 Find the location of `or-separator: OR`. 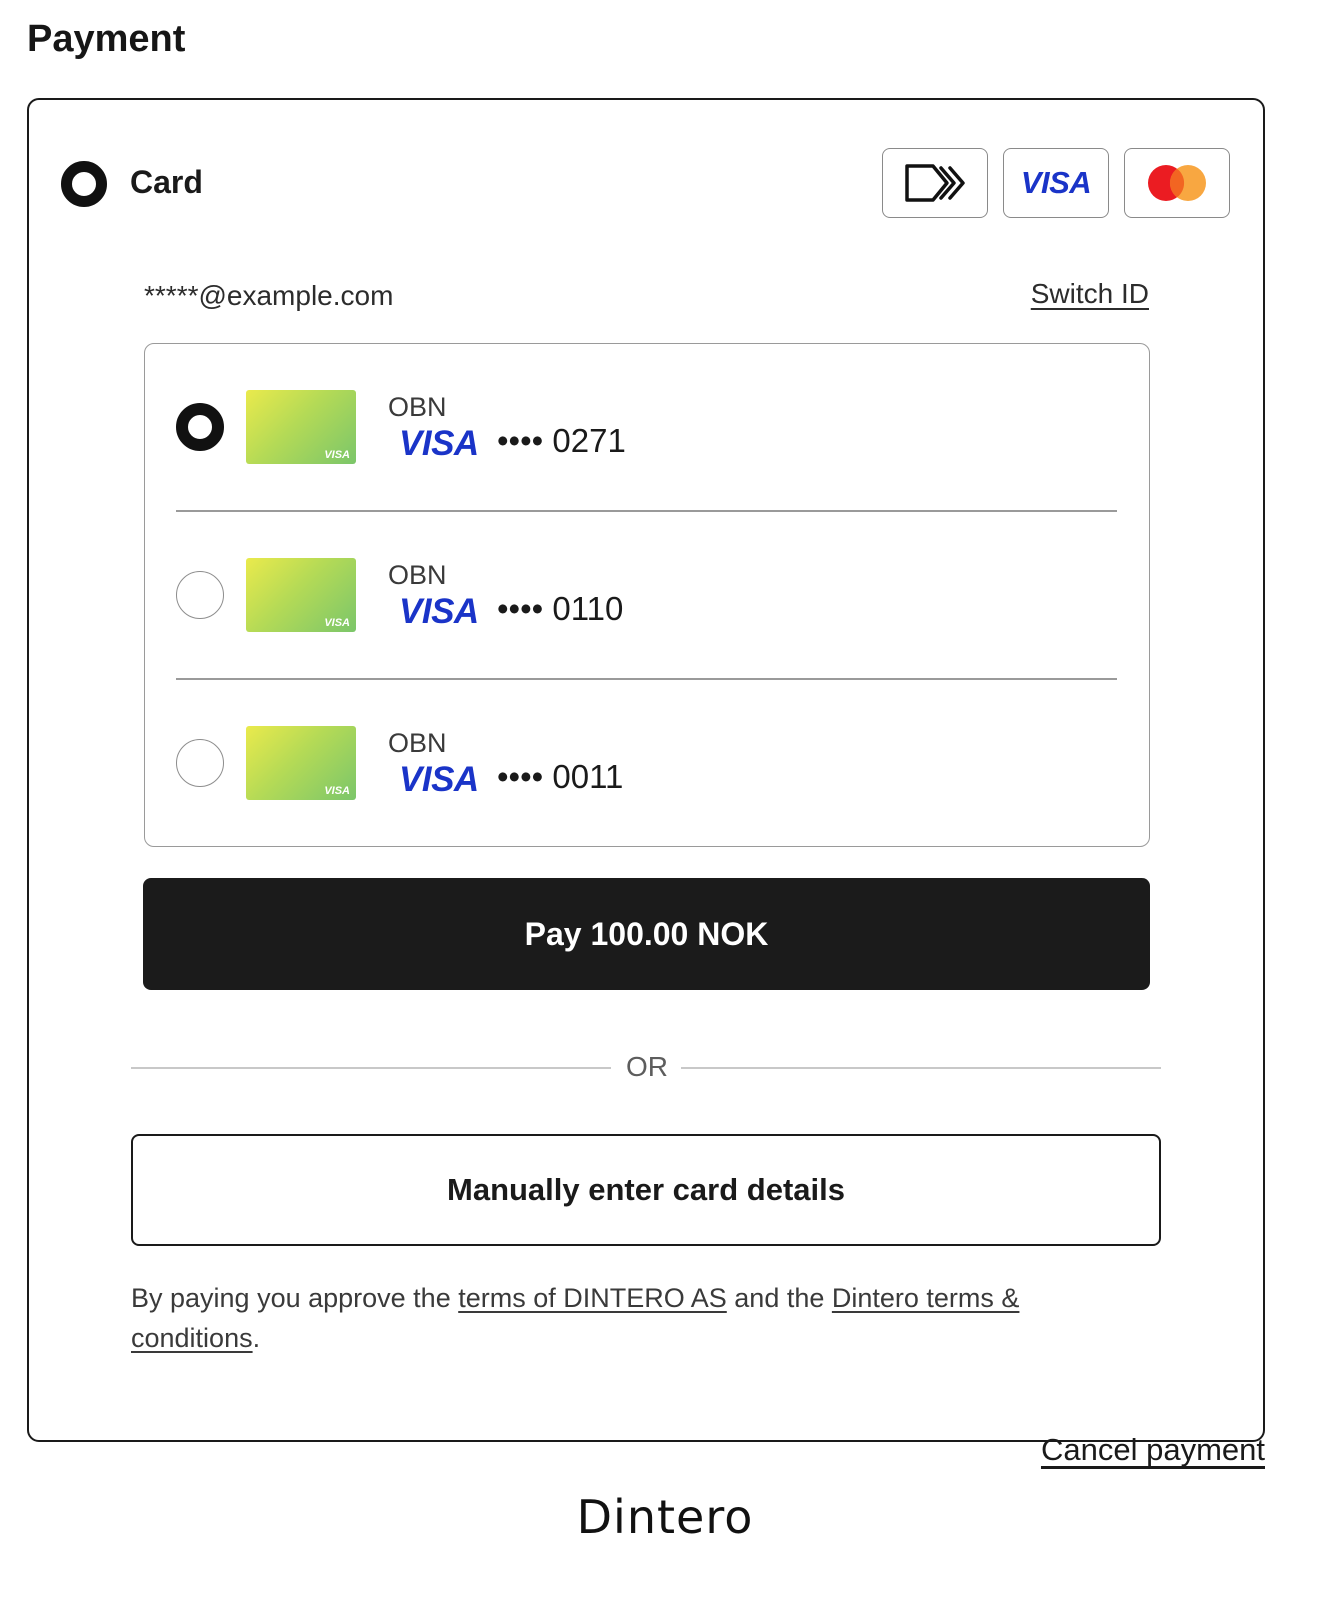

or-separator: OR is located at coordinates (647, 1066).